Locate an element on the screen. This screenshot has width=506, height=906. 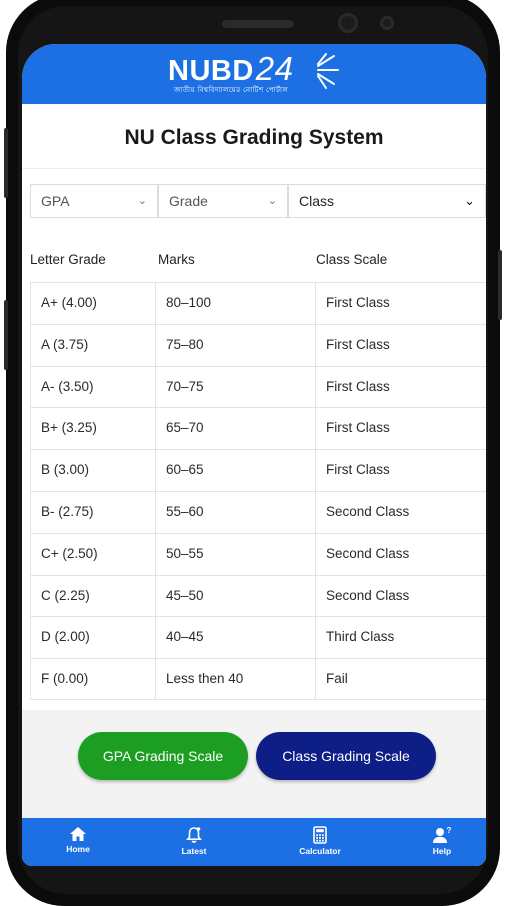
grade-cell: B (3.00) is located at coordinates (93, 470).